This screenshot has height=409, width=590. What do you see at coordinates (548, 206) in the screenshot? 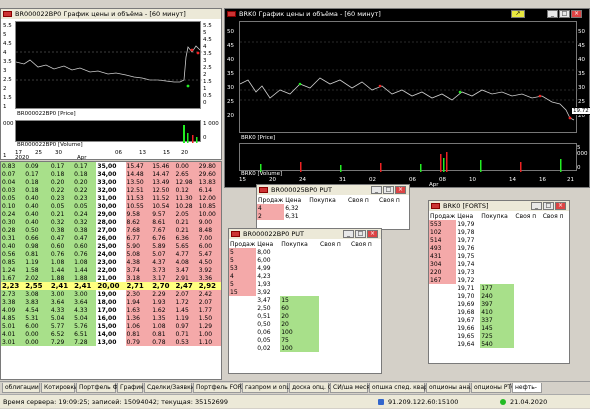
I see `quote3-maximize-button: □` at bounding box center [548, 206].